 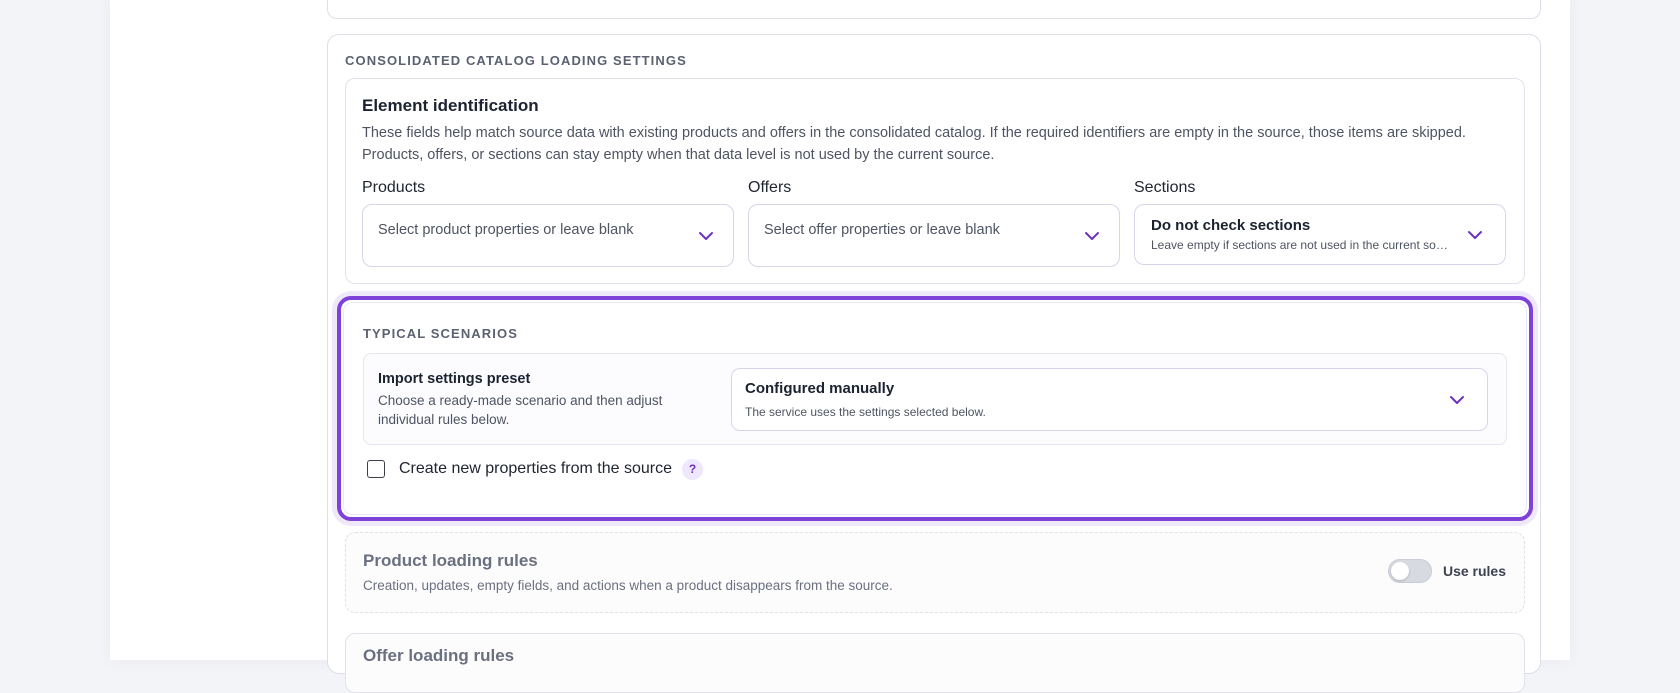 I want to click on offers-label: Offers, so click(x=770, y=187).